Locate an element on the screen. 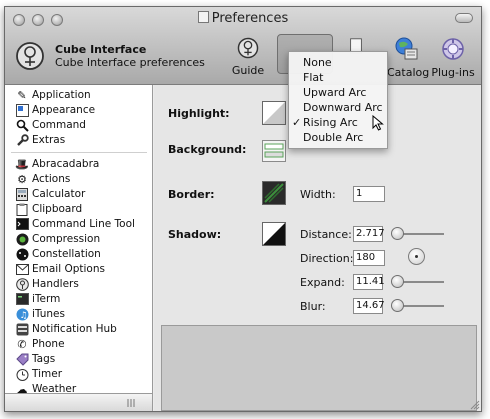 The height and width of the screenshot is (419, 490). plugin-name: Cube Interface is located at coordinates (101, 49).